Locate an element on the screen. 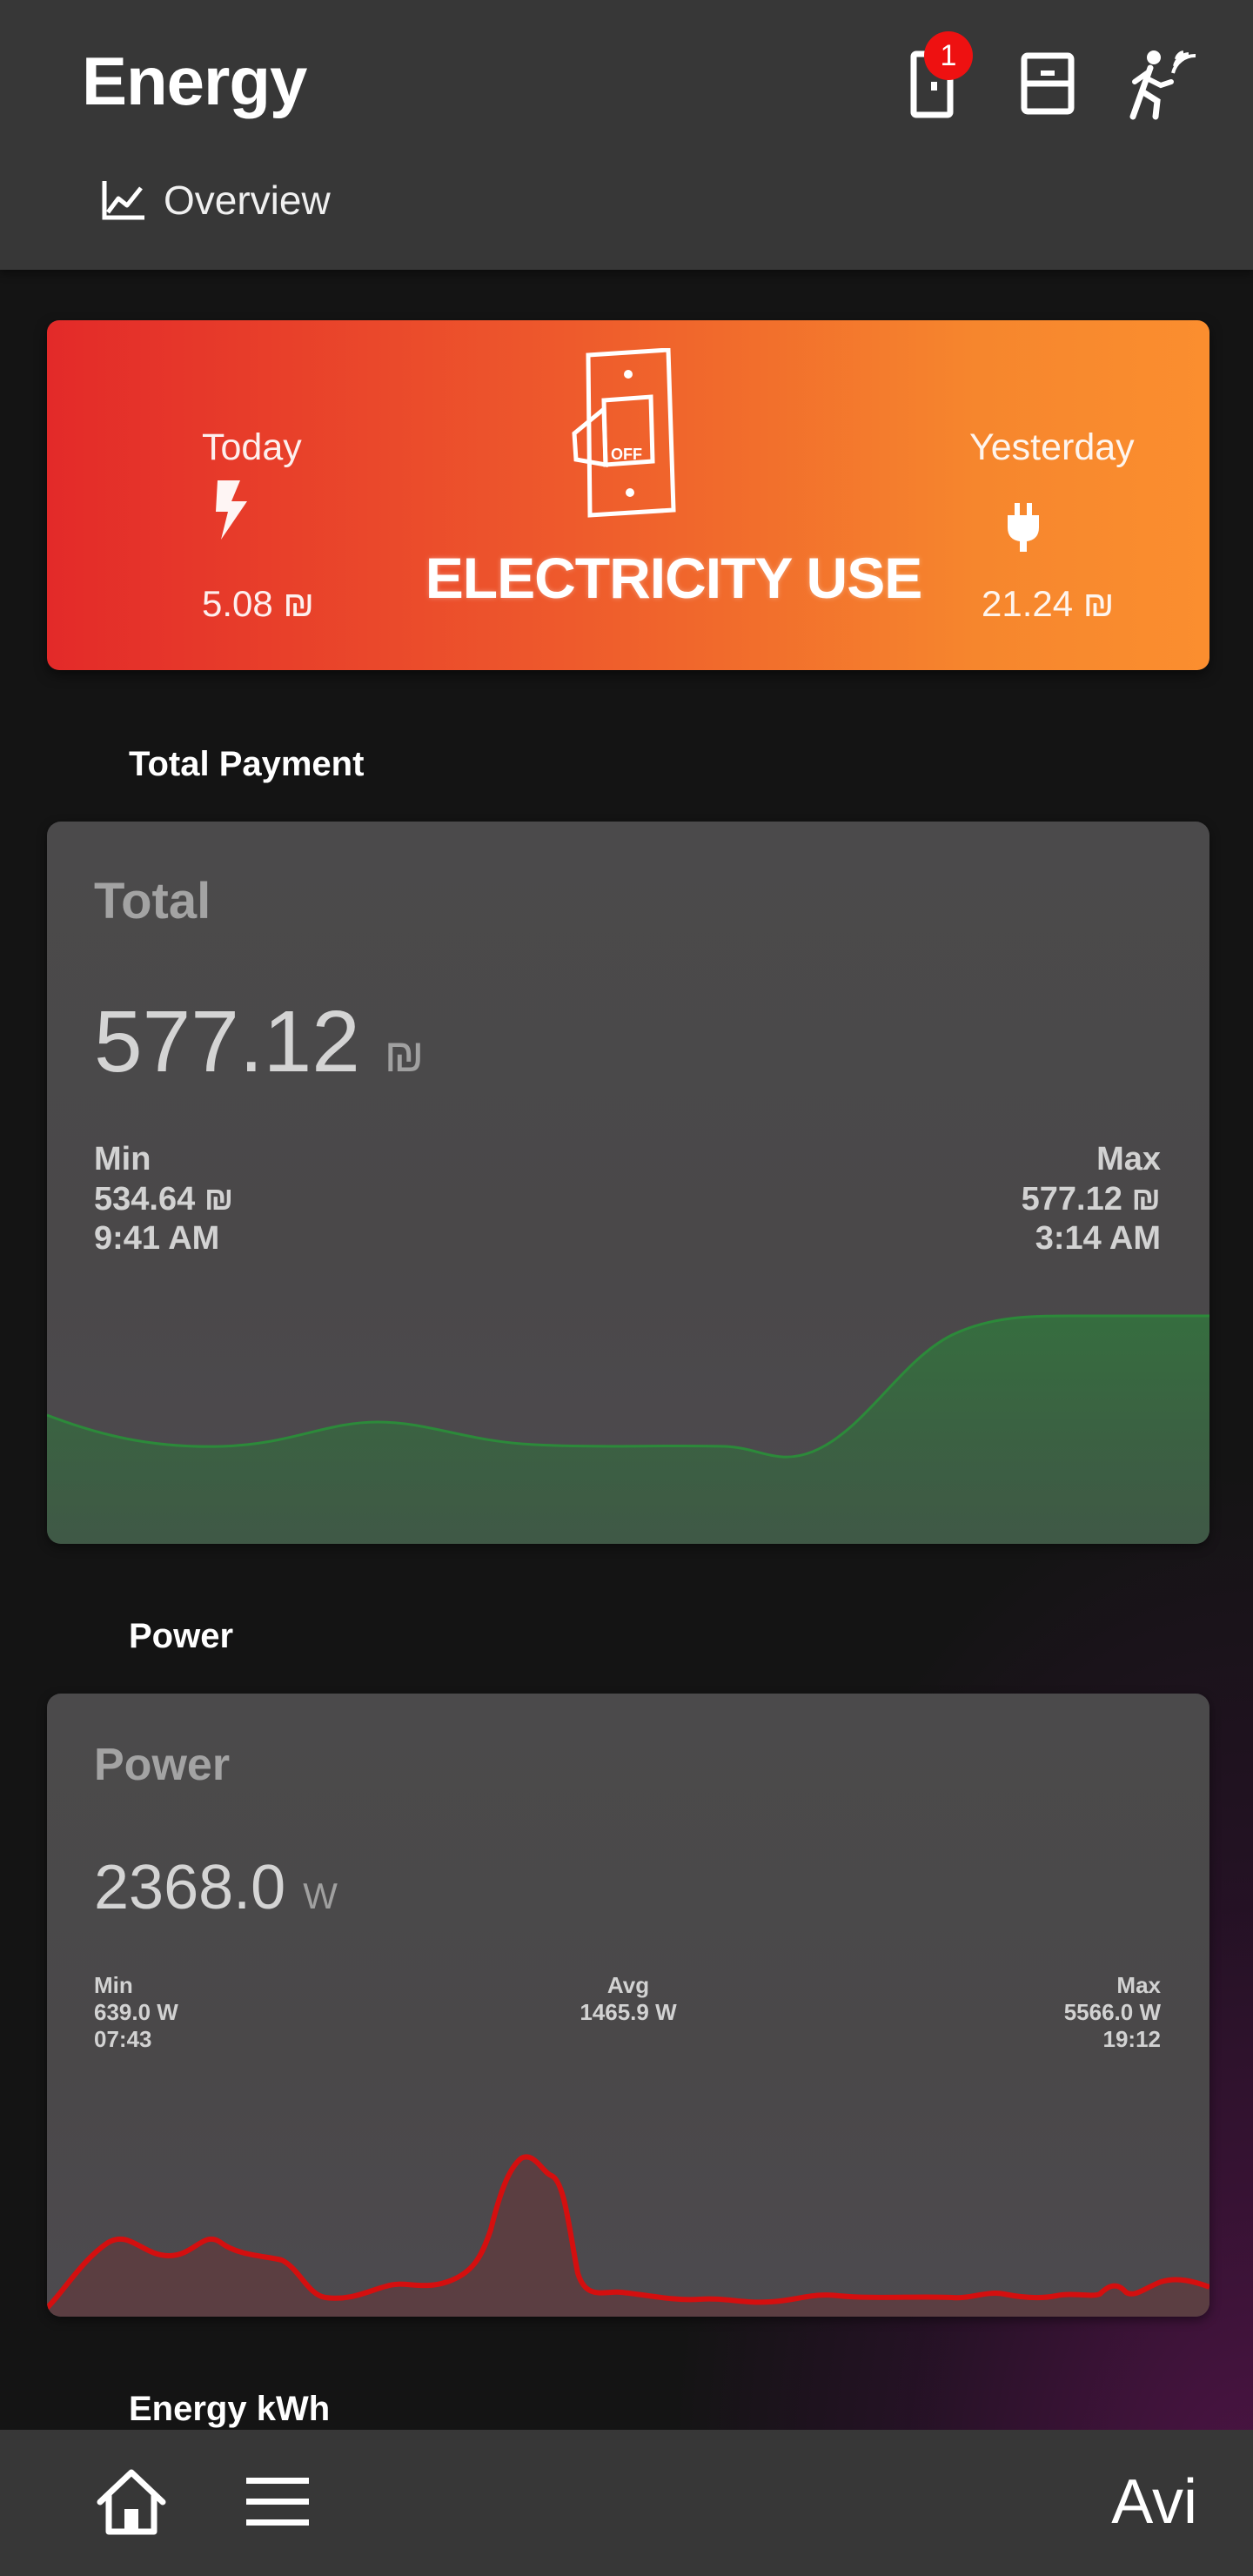 The height and width of the screenshot is (2576, 1253). power-min-stat: Min 639.0 W 07:43 is located at coordinates (136, 2013).